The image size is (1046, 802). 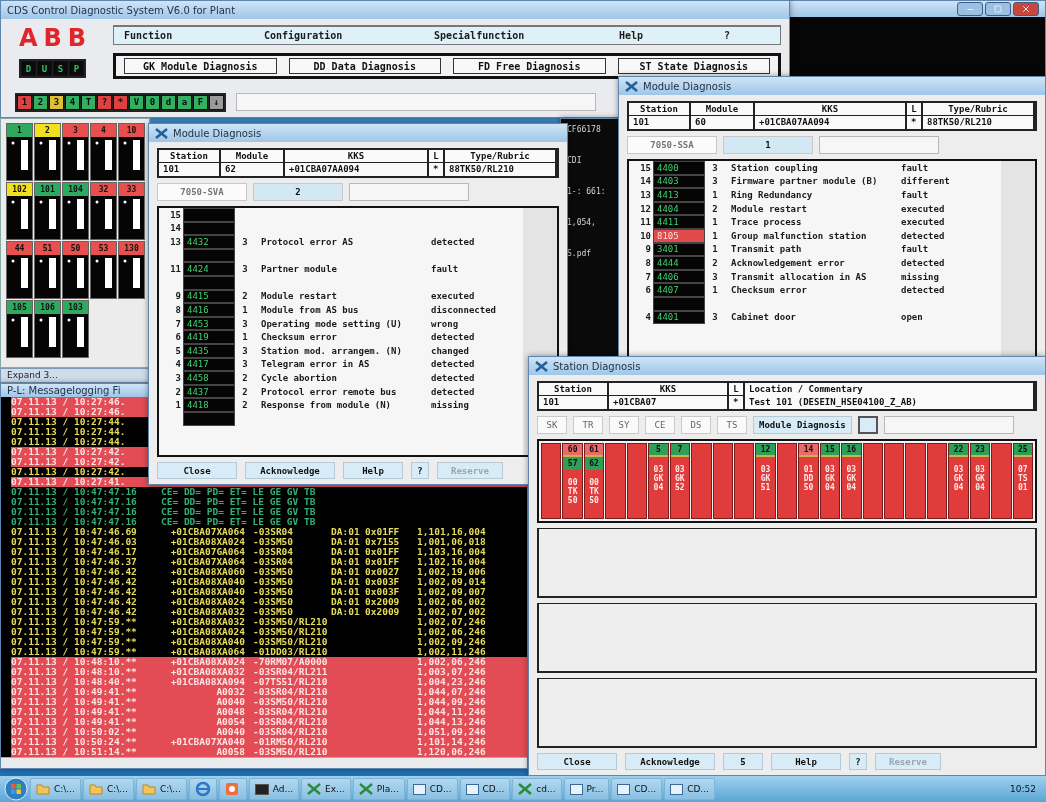 I want to click on unit-field: 7050-SSA, so click(x=672, y=145).